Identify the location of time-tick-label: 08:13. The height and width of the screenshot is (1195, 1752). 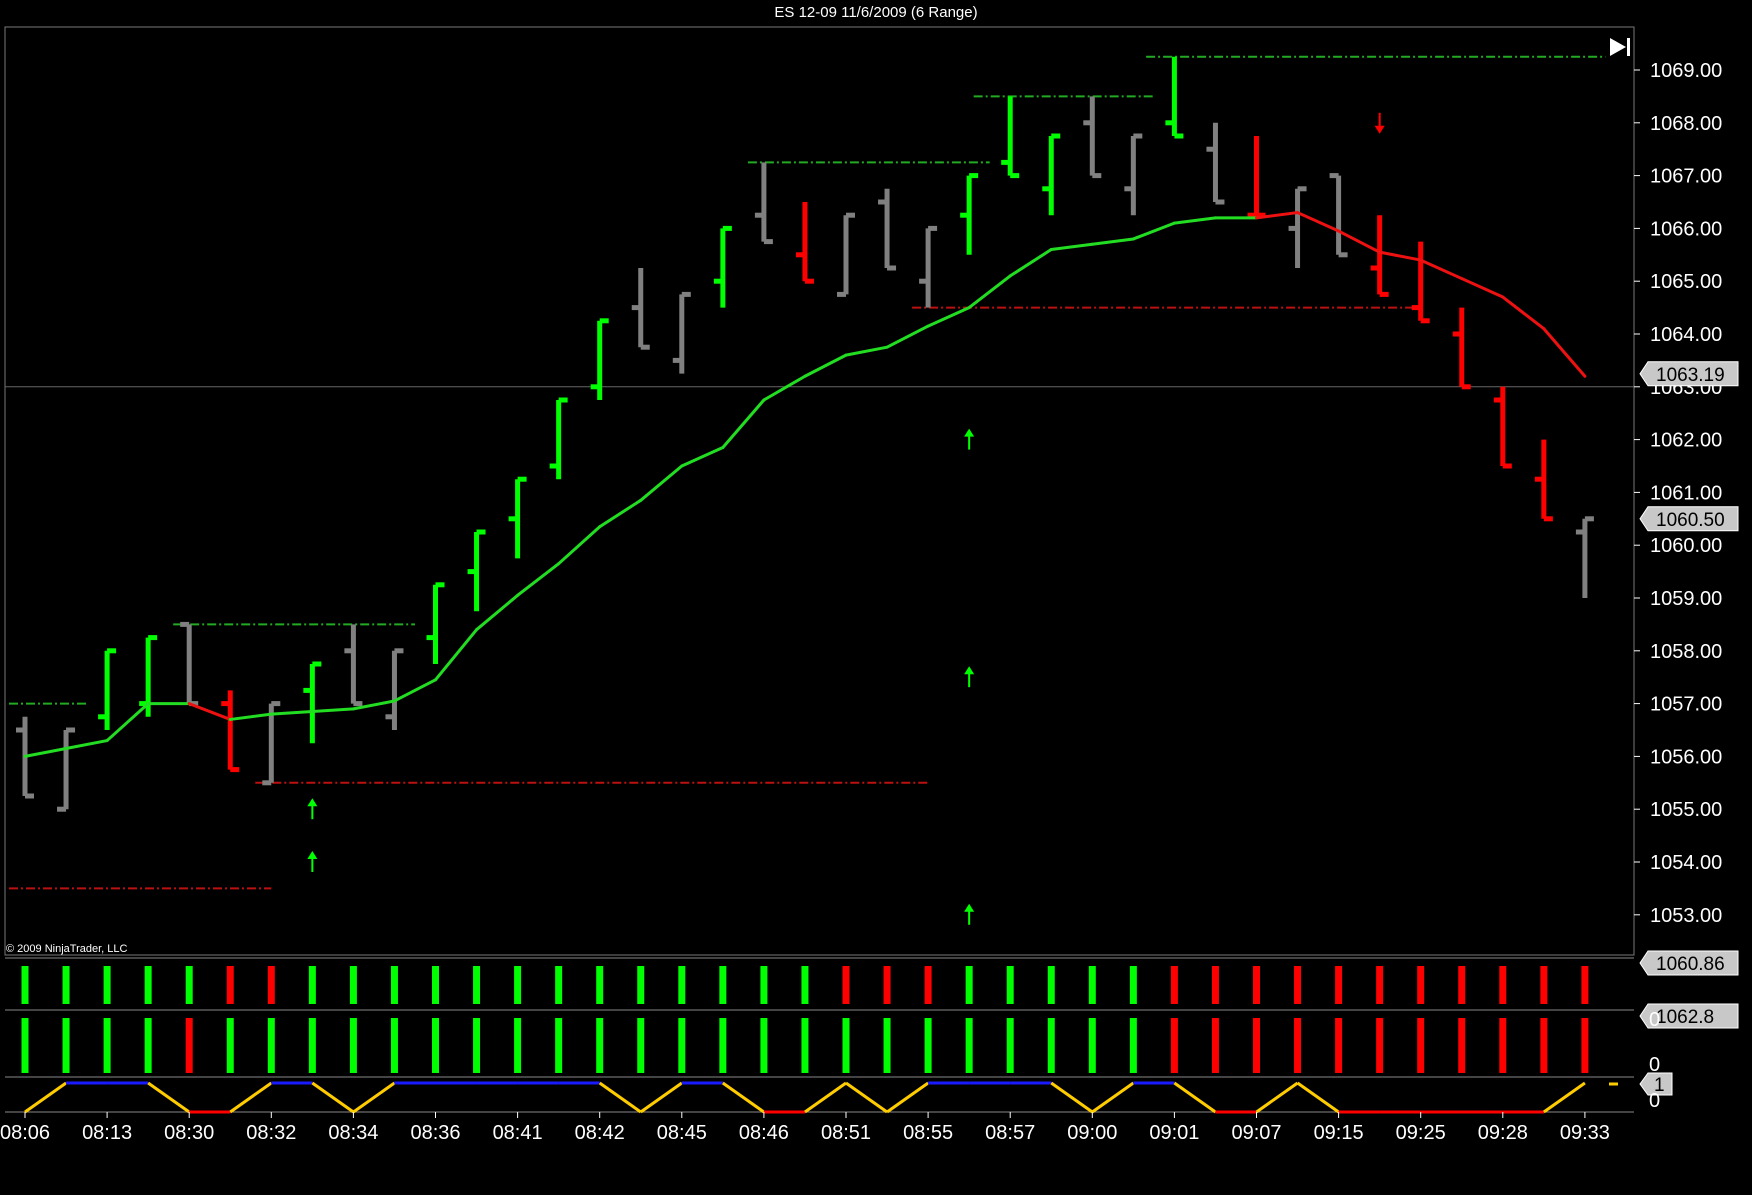
(107, 1133).